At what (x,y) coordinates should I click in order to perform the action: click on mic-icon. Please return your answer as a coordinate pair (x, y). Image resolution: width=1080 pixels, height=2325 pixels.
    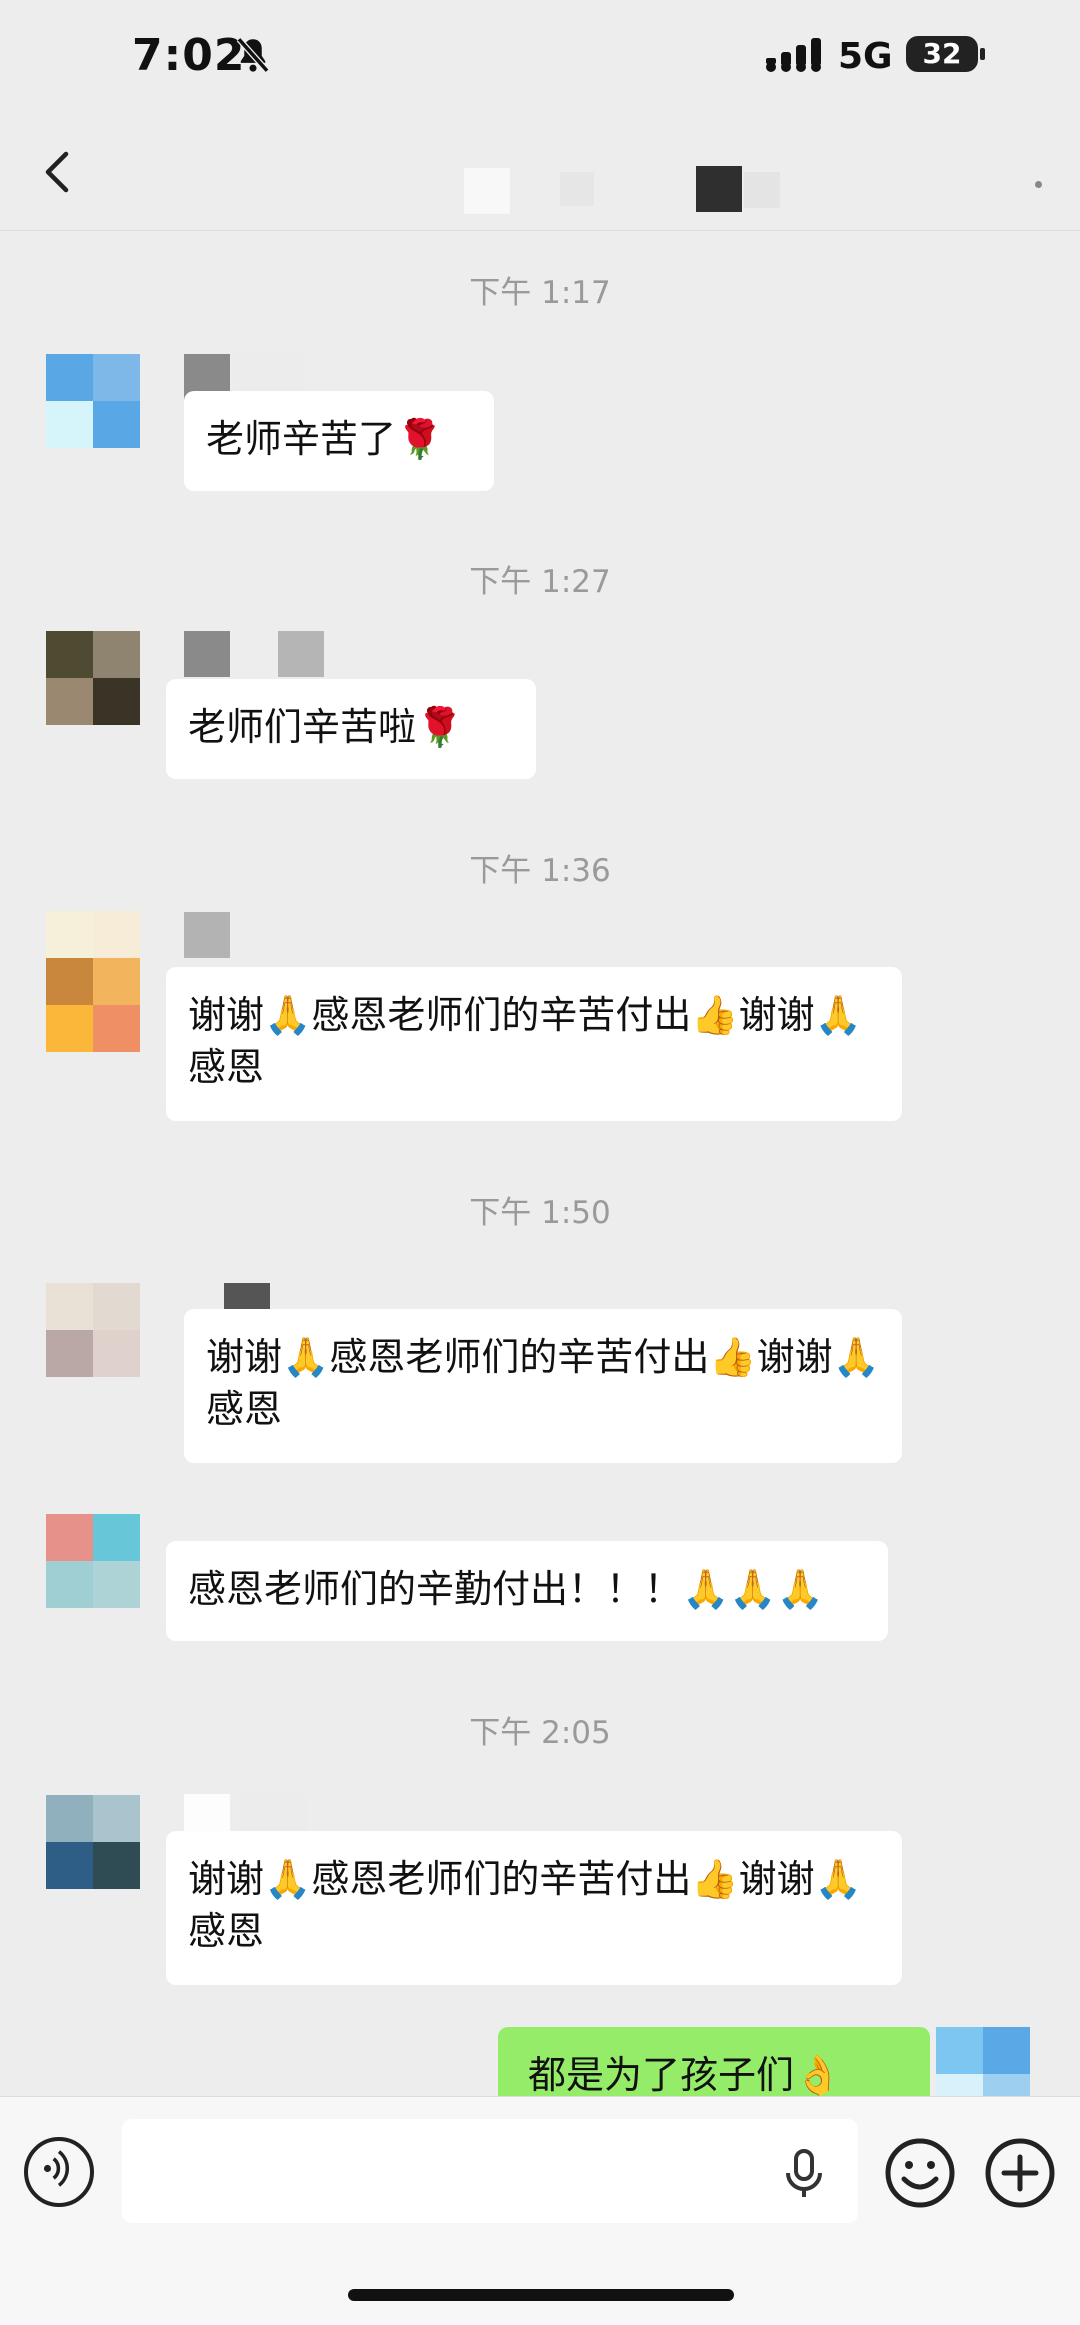
    Looking at the image, I should click on (804, 2173).